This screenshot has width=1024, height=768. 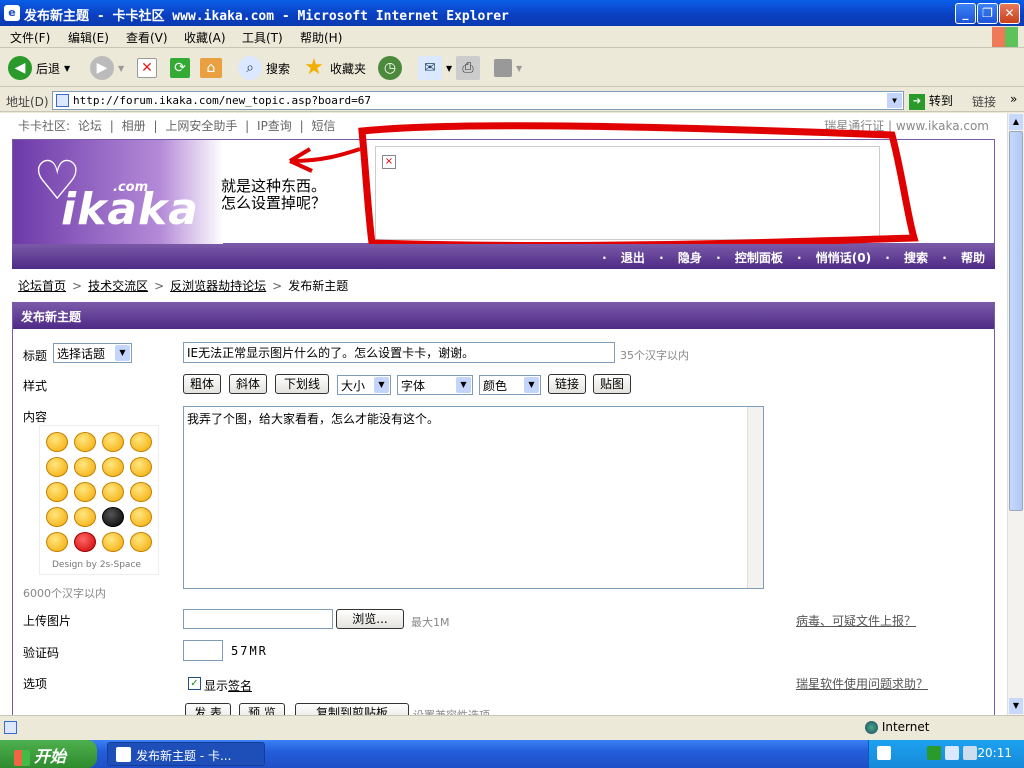 I want to click on breadcrumb-forum-home: 论坛首页, so click(x=42, y=286).